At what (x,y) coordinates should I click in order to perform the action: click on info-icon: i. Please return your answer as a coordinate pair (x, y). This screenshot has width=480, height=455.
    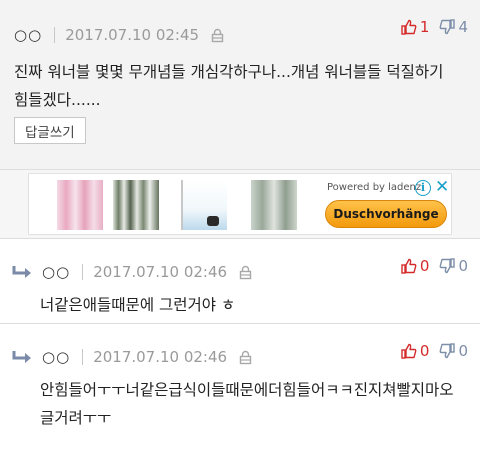
    Looking at the image, I should click on (423, 188).